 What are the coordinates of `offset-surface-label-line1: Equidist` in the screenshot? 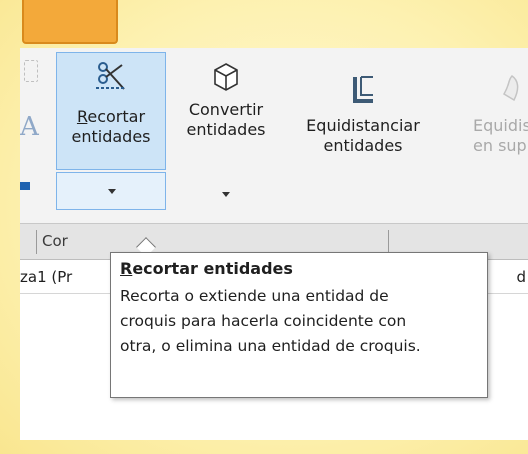 It's located at (500, 125).